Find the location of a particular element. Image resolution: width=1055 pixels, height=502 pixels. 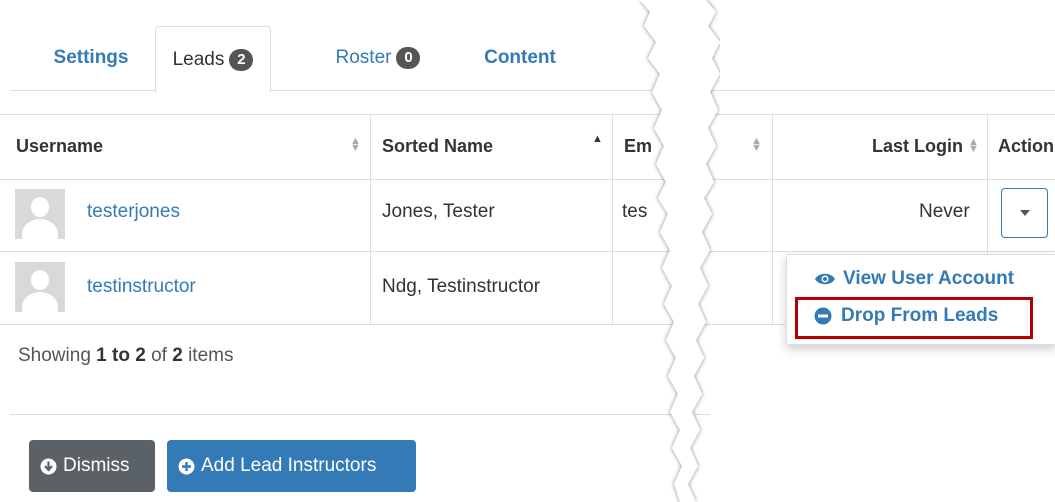

tab-content: Content is located at coordinates (520, 58).